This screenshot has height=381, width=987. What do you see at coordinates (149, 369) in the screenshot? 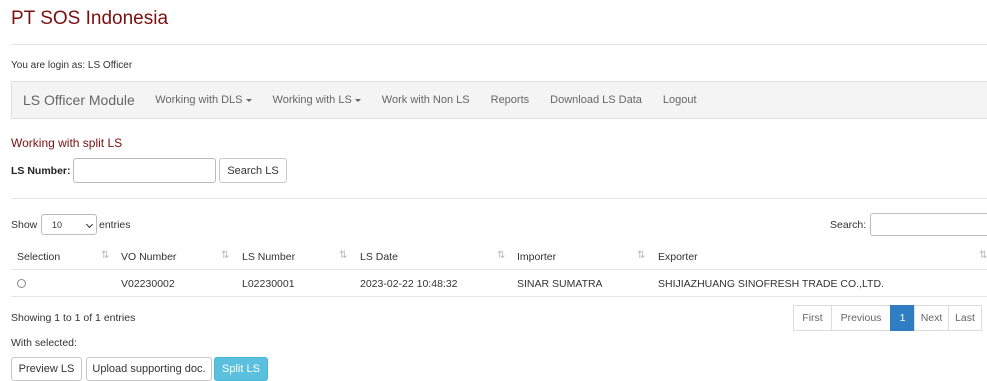
I see `upload-supporting-doc-button: Upload supporting doc.` at bounding box center [149, 369].